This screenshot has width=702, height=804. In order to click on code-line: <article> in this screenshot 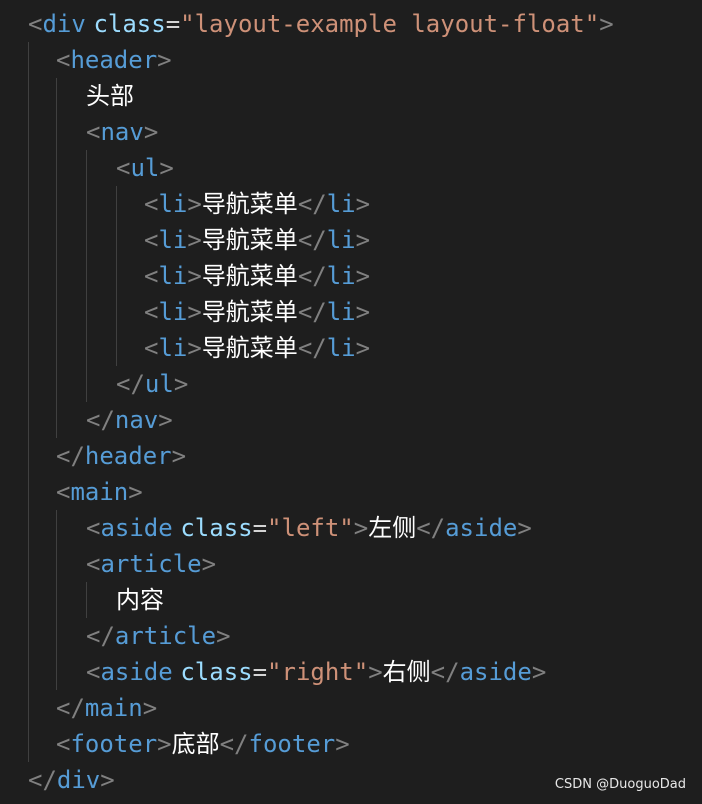, I will do `click(351, 564)`.